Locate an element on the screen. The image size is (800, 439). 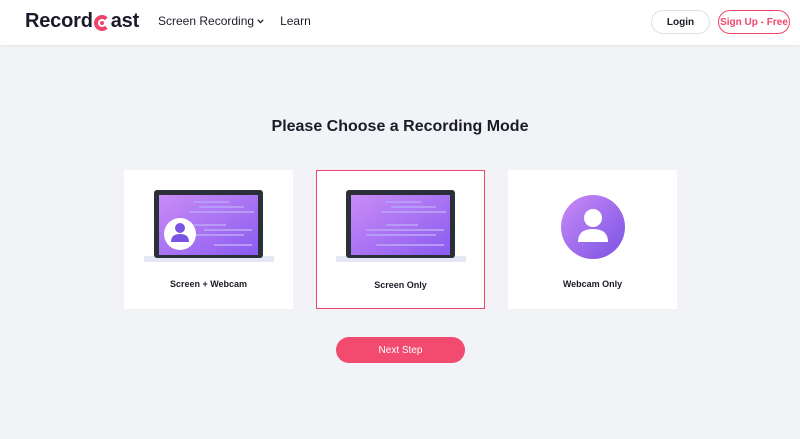
laptop-icon is located at coordinates (401, 226).